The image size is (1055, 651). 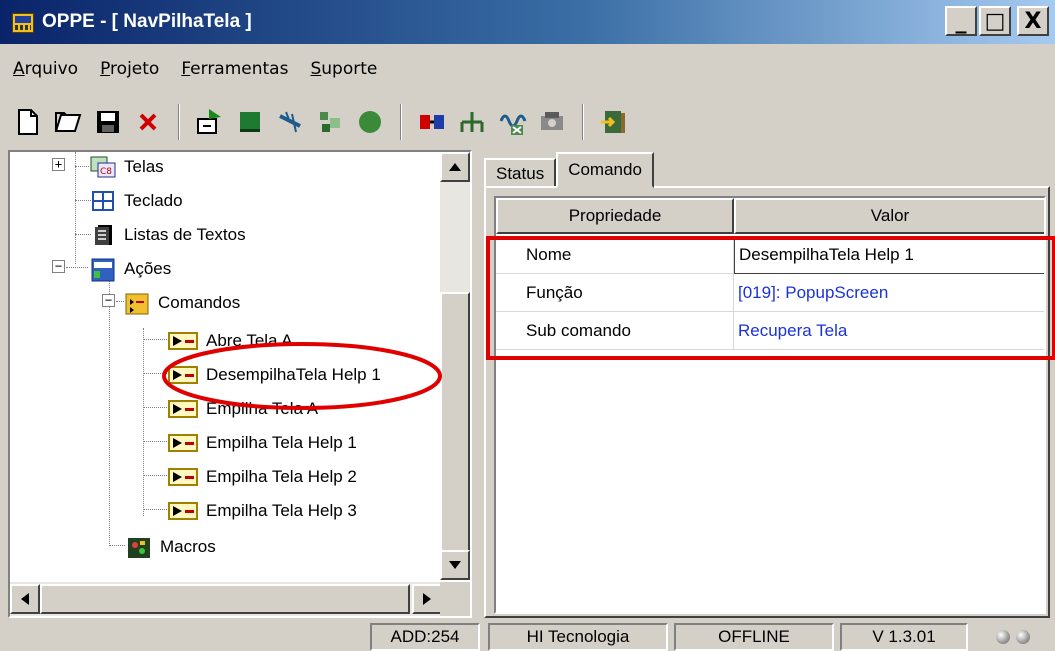 I want to click on scroll-left-button, so click(x=25, y=599).